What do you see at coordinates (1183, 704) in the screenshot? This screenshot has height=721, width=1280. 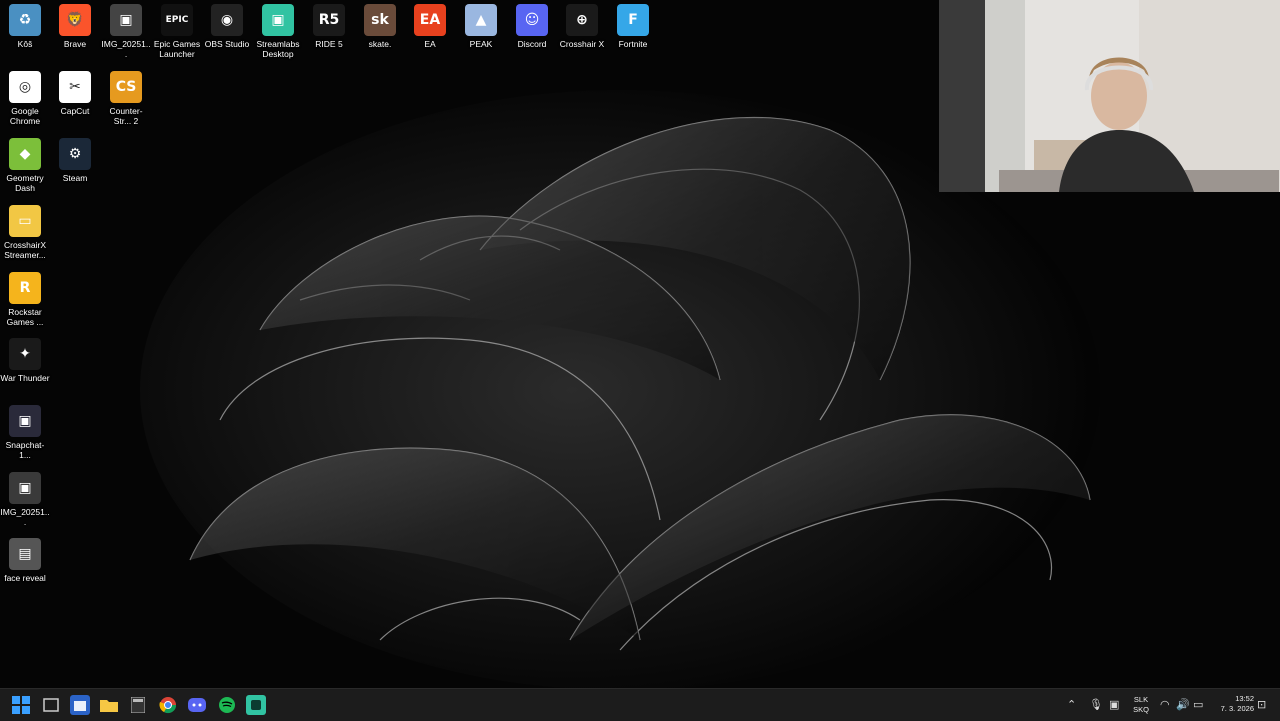 I see `volume-icon: 🔊` at bounding box center [1183, 704].